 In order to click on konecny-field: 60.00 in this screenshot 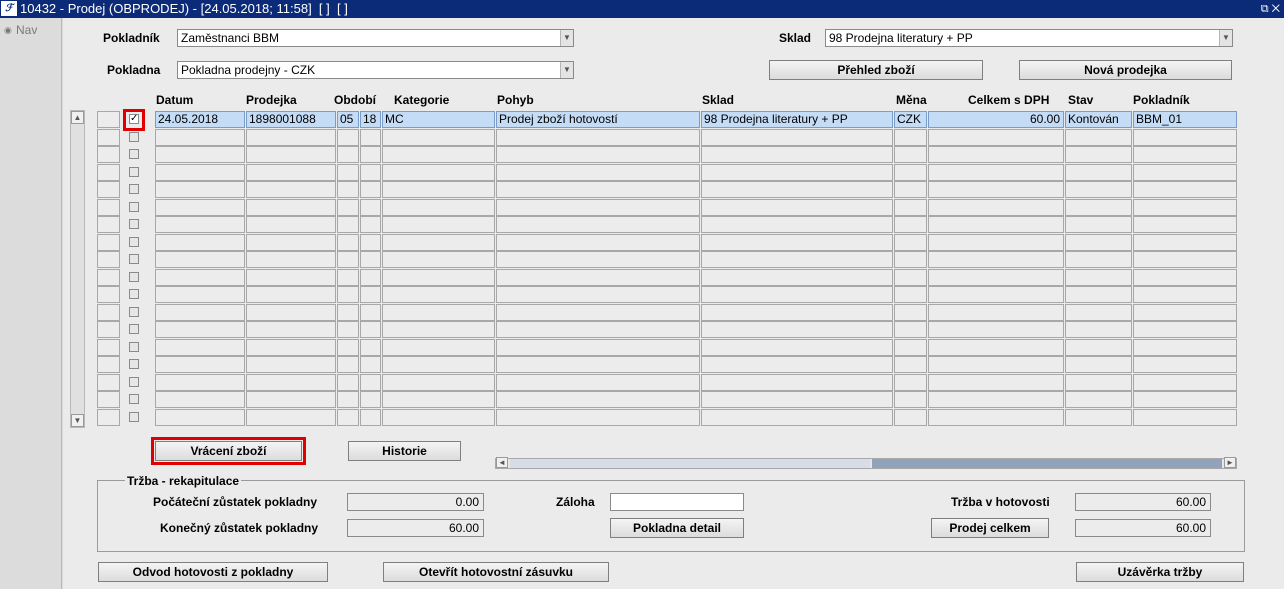, I will do `click(415, 528)`.